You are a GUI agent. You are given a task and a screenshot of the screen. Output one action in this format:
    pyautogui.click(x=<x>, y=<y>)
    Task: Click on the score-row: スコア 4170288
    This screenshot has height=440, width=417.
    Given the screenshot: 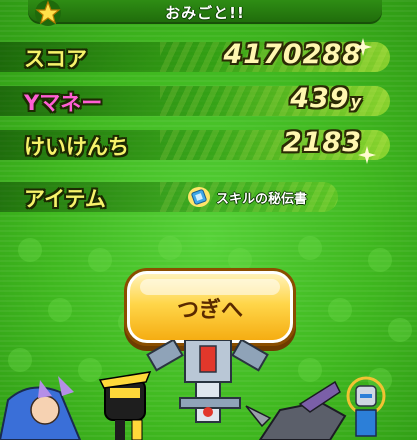 What is the action you would take?
    pyautogui.click(x=195, y=55)
    